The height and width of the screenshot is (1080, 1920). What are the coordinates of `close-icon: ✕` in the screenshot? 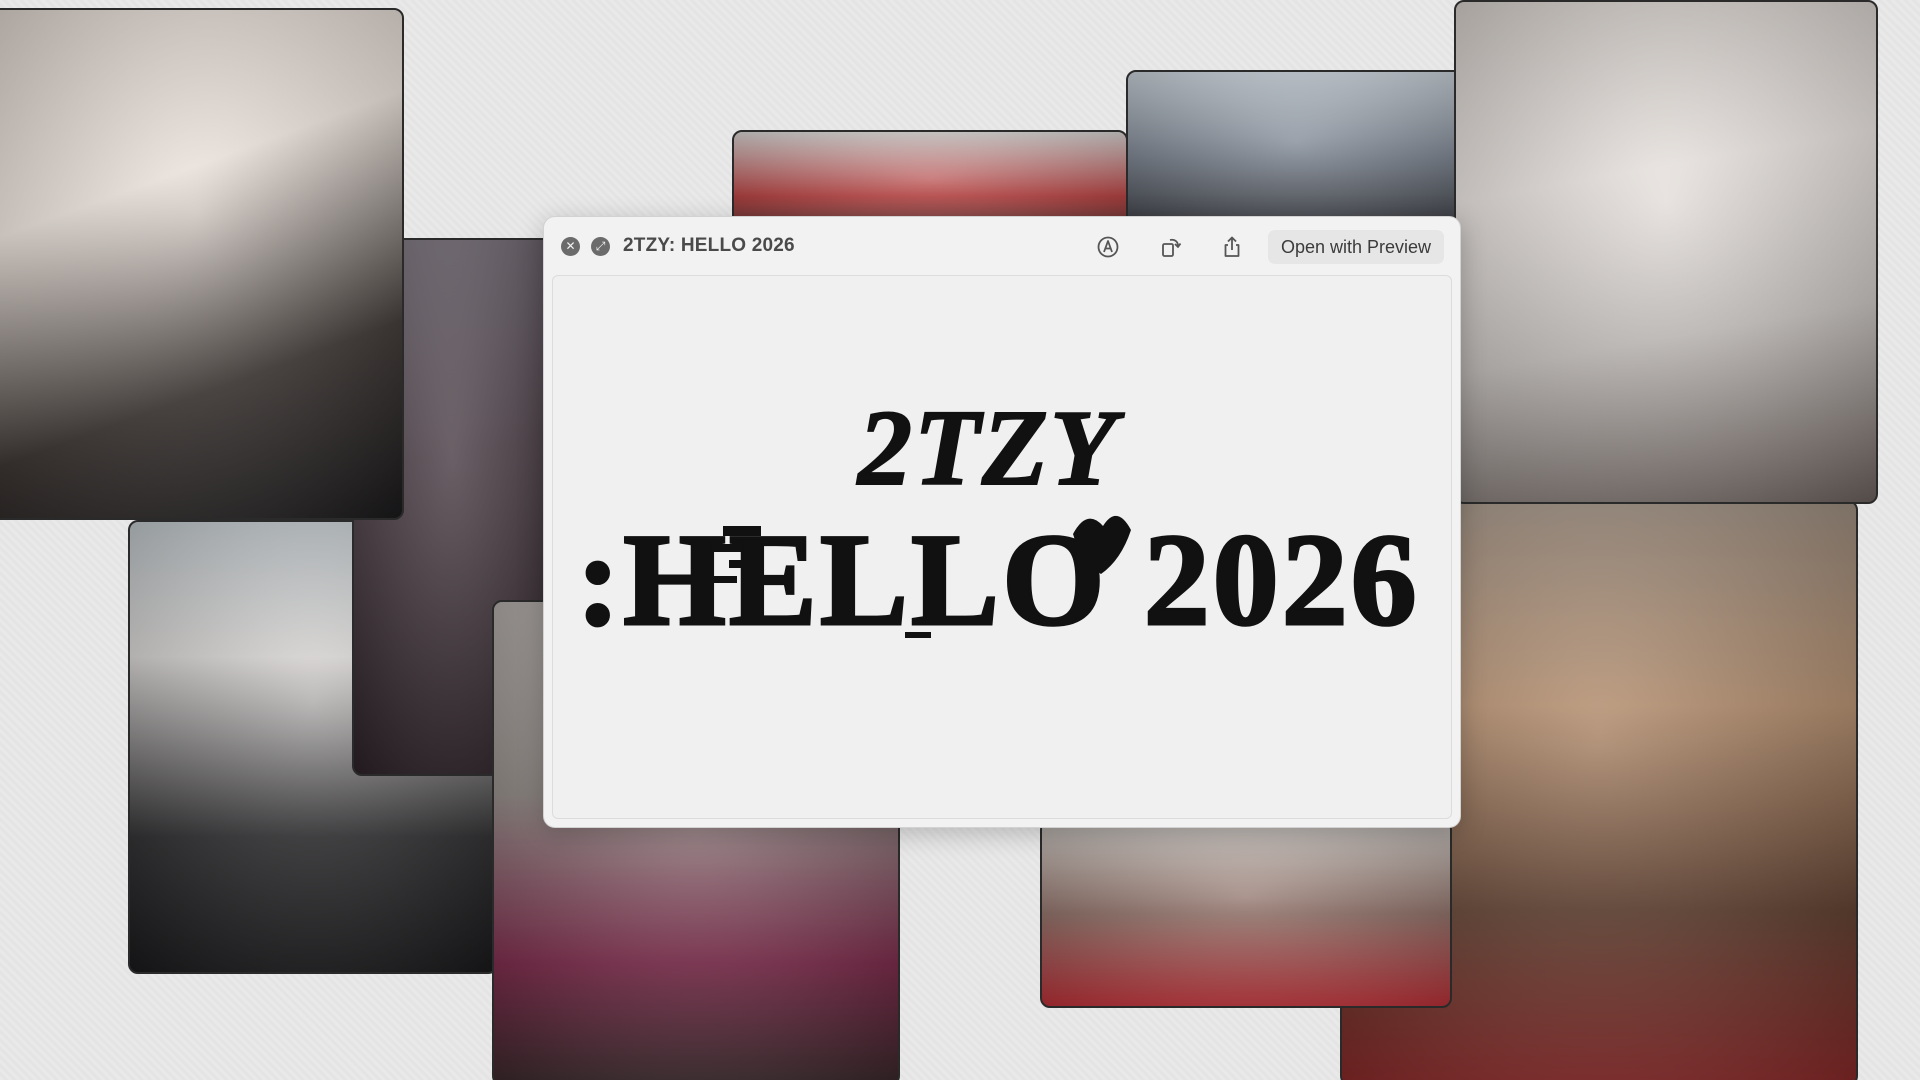 It's located at (570, 246).